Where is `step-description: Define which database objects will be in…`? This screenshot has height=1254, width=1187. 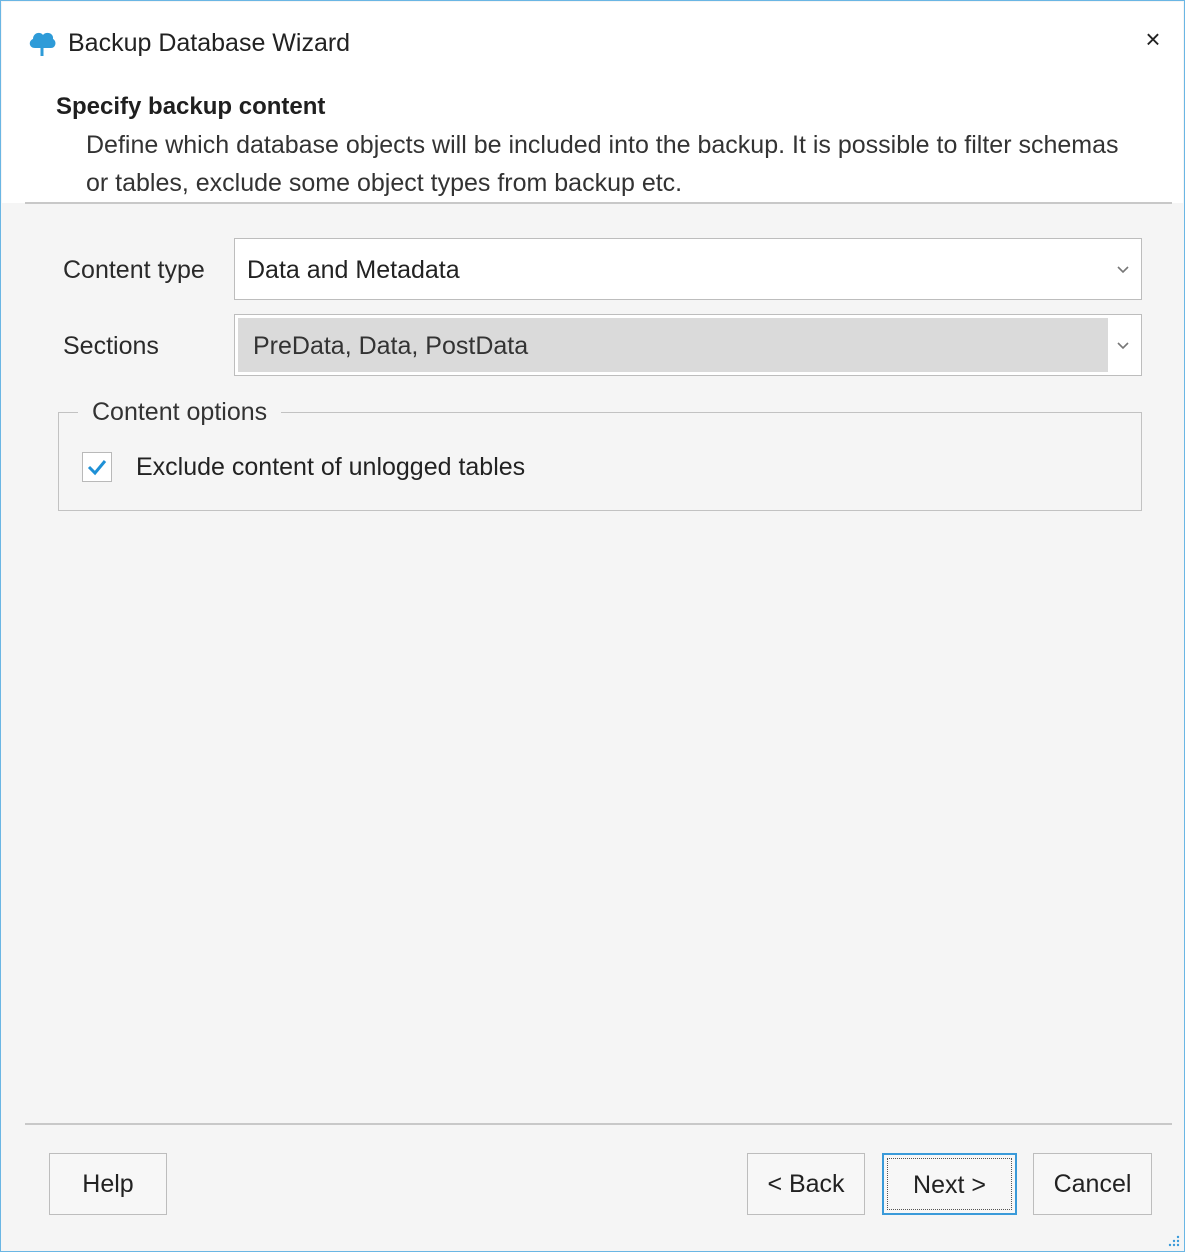 step-description: Define which database objects will be in… is located at coordinates (602, 164).